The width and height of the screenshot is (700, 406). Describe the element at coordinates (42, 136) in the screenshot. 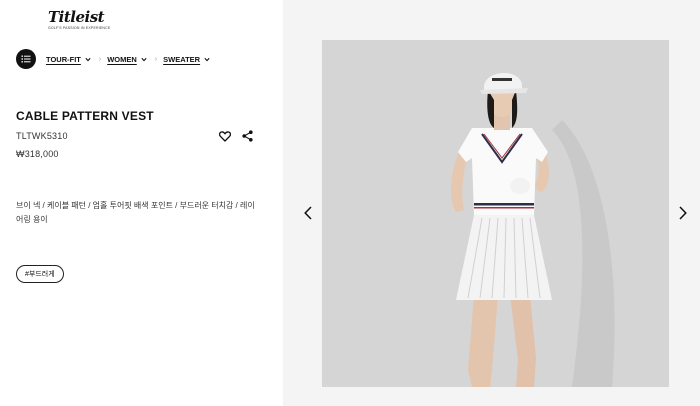

I see `product-sku: TLTWK5310` at that location.